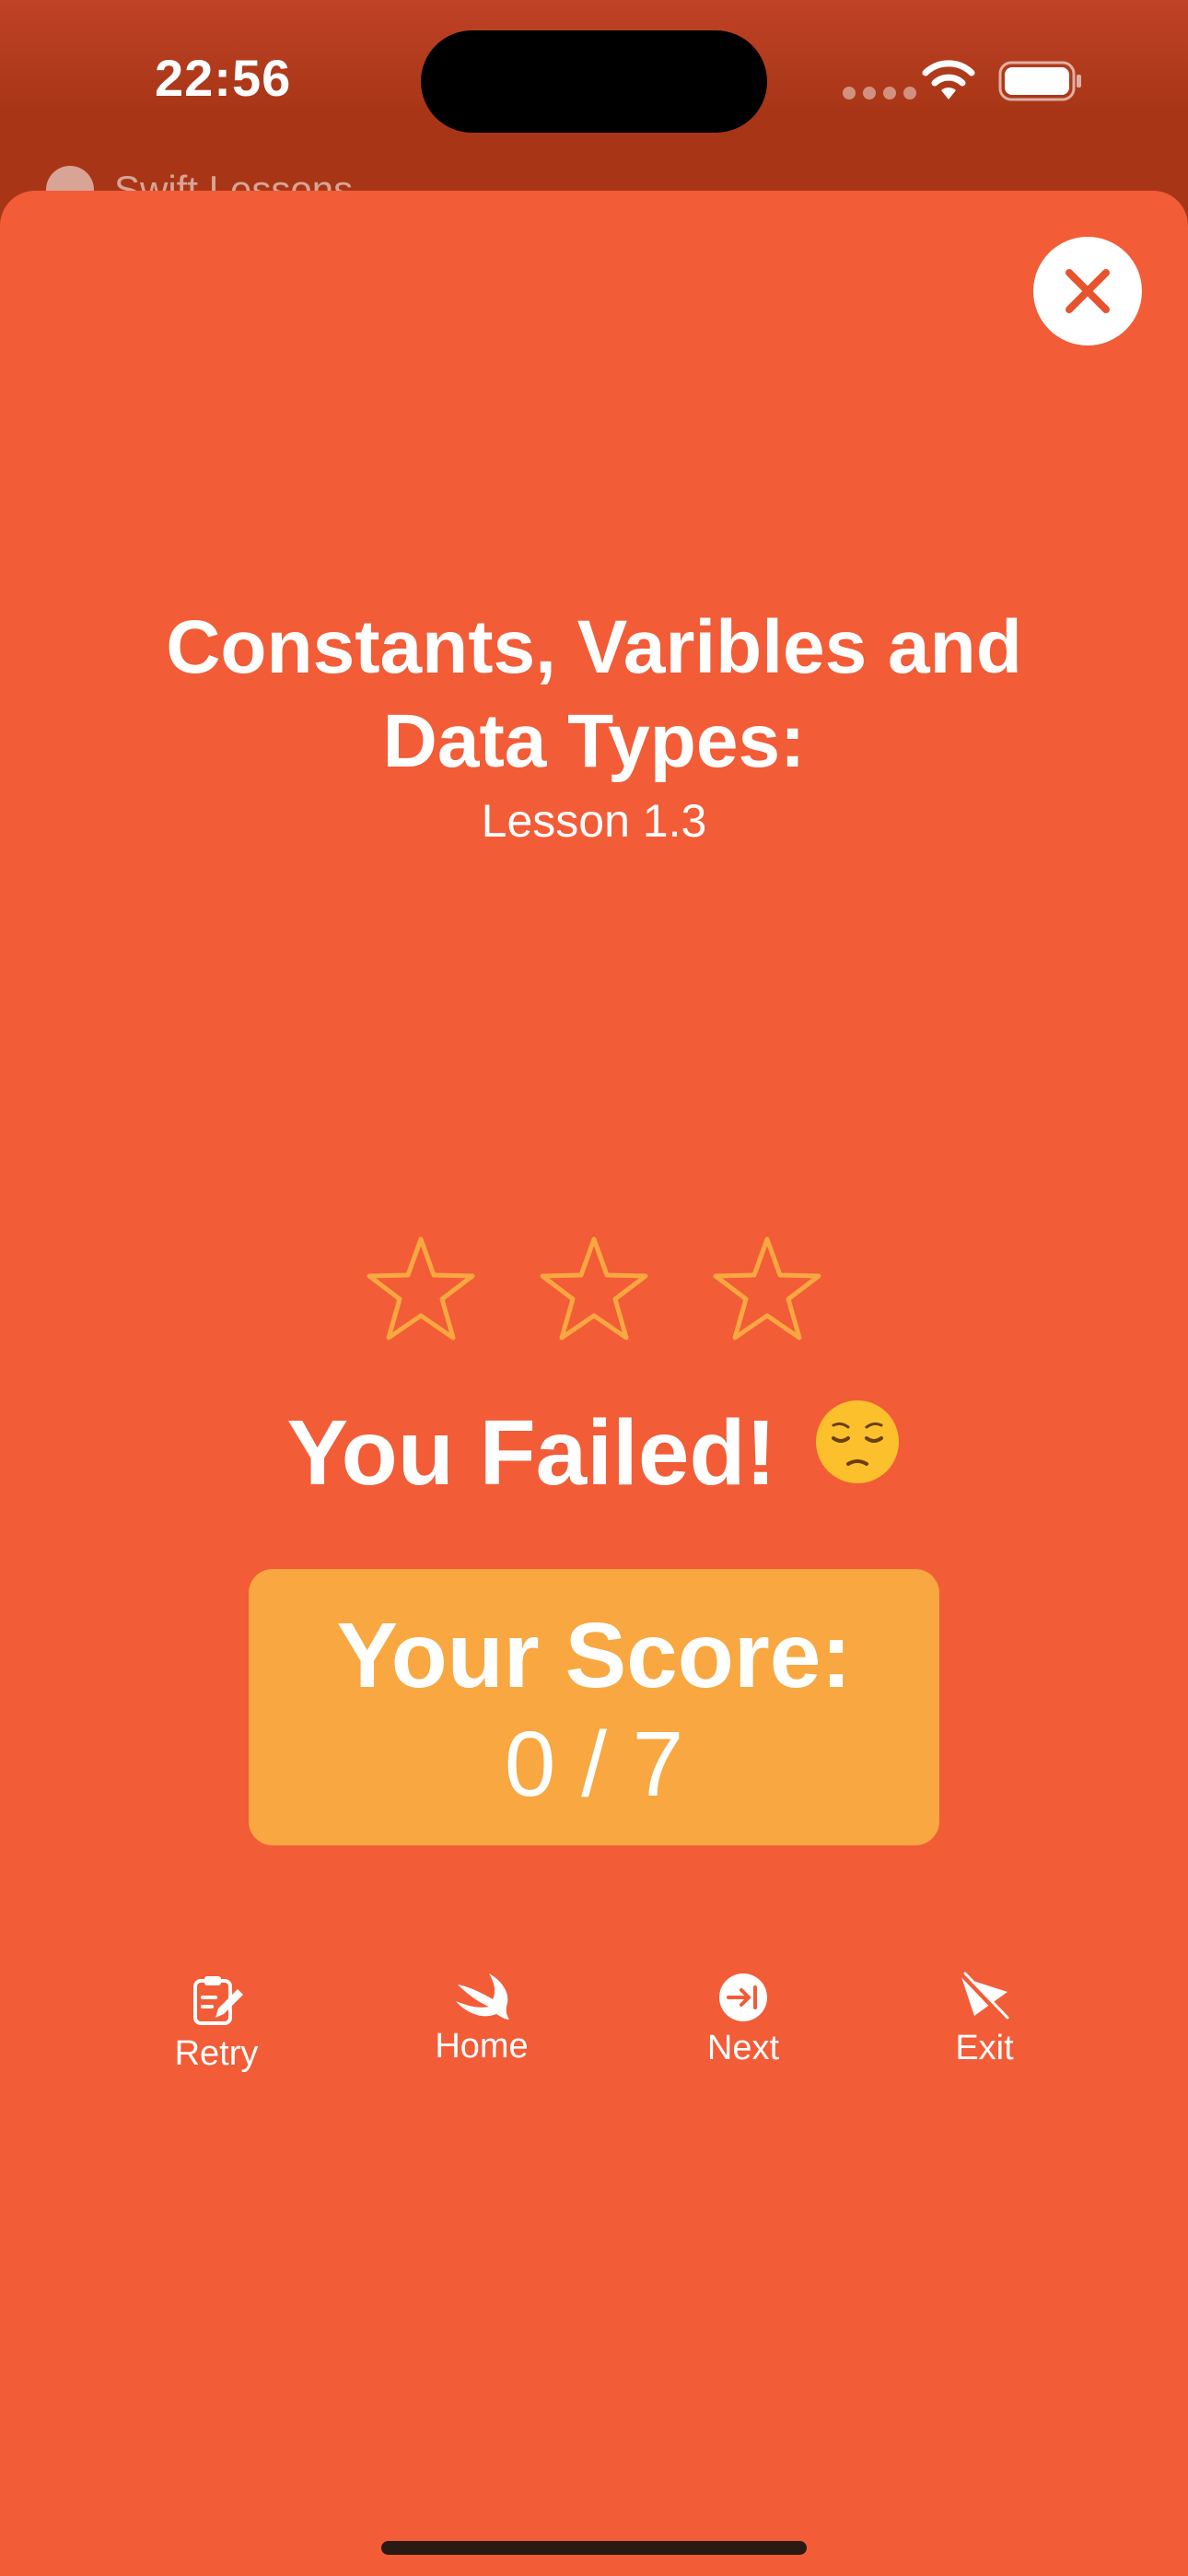 Image resolution: width=1188 pixels, height=2576 pixels. Describe the element at coordinates (218, 2000) in the screenshot. I see `clipboard-pencil-icon` at that location.